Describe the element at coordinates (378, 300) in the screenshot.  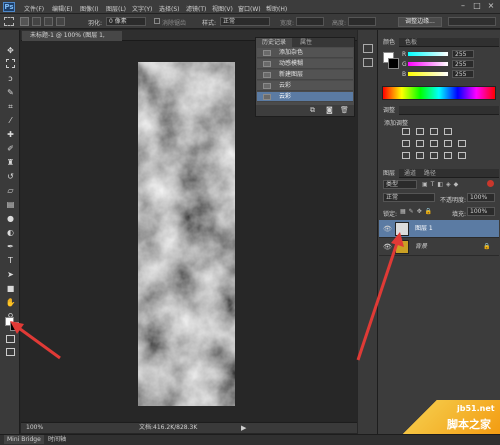
I see `arrow-to-layer` at that location.